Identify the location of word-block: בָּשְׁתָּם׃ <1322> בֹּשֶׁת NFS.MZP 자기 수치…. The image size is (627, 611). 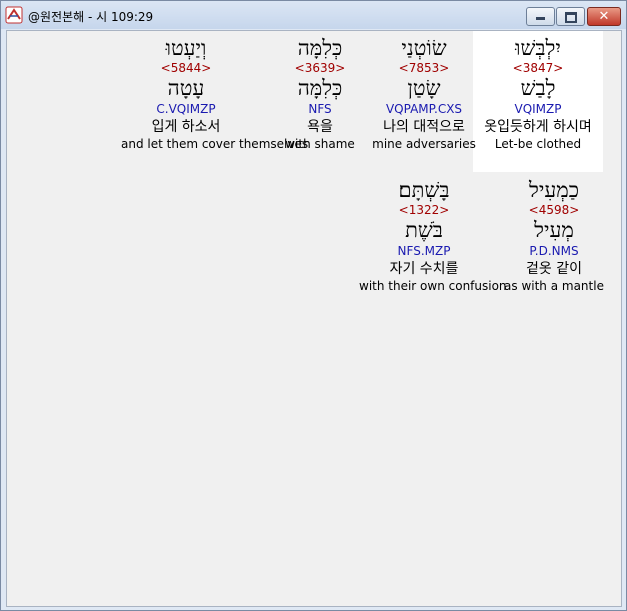
(433, 233).